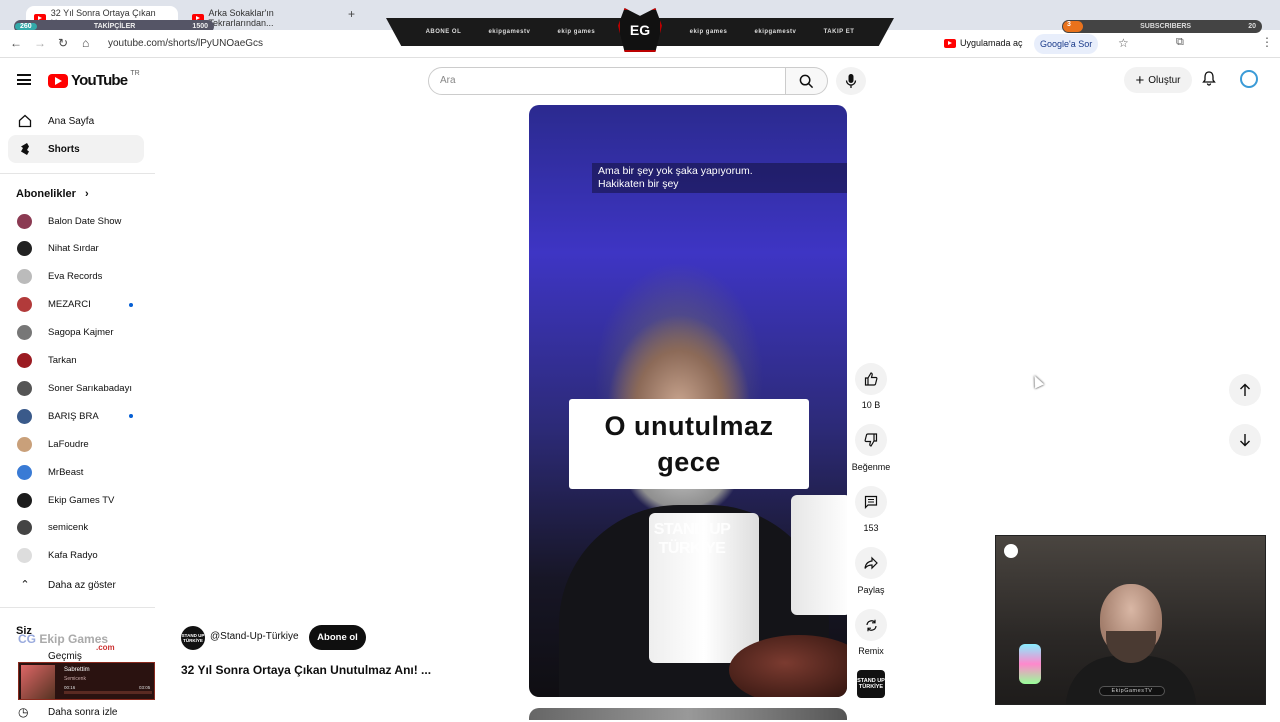 This screenshot has width=1280, height=722. What do you see at coordinates (443, 32) in the screenshot?
I see `banner-item: ABONE OL` at bounding box center [443, 32].